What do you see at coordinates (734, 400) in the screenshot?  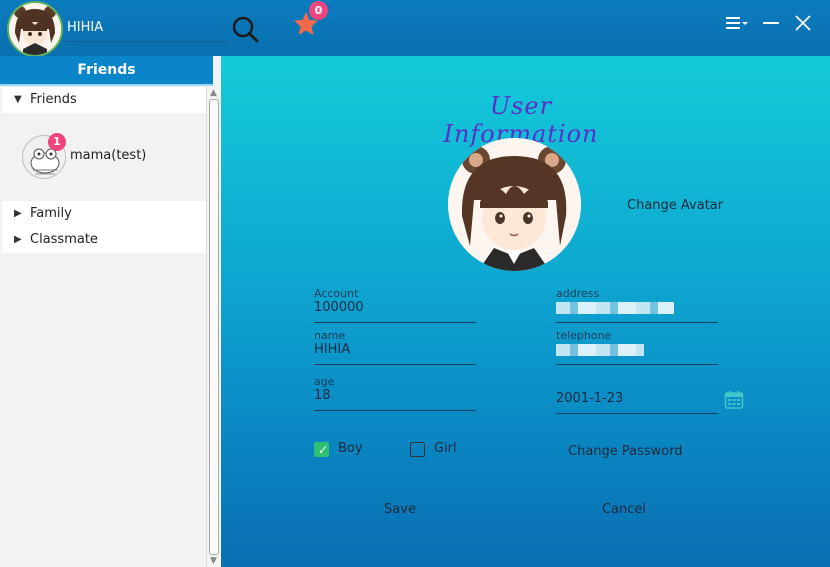 I see `calendar-icon` at bounding box center [734, 400].